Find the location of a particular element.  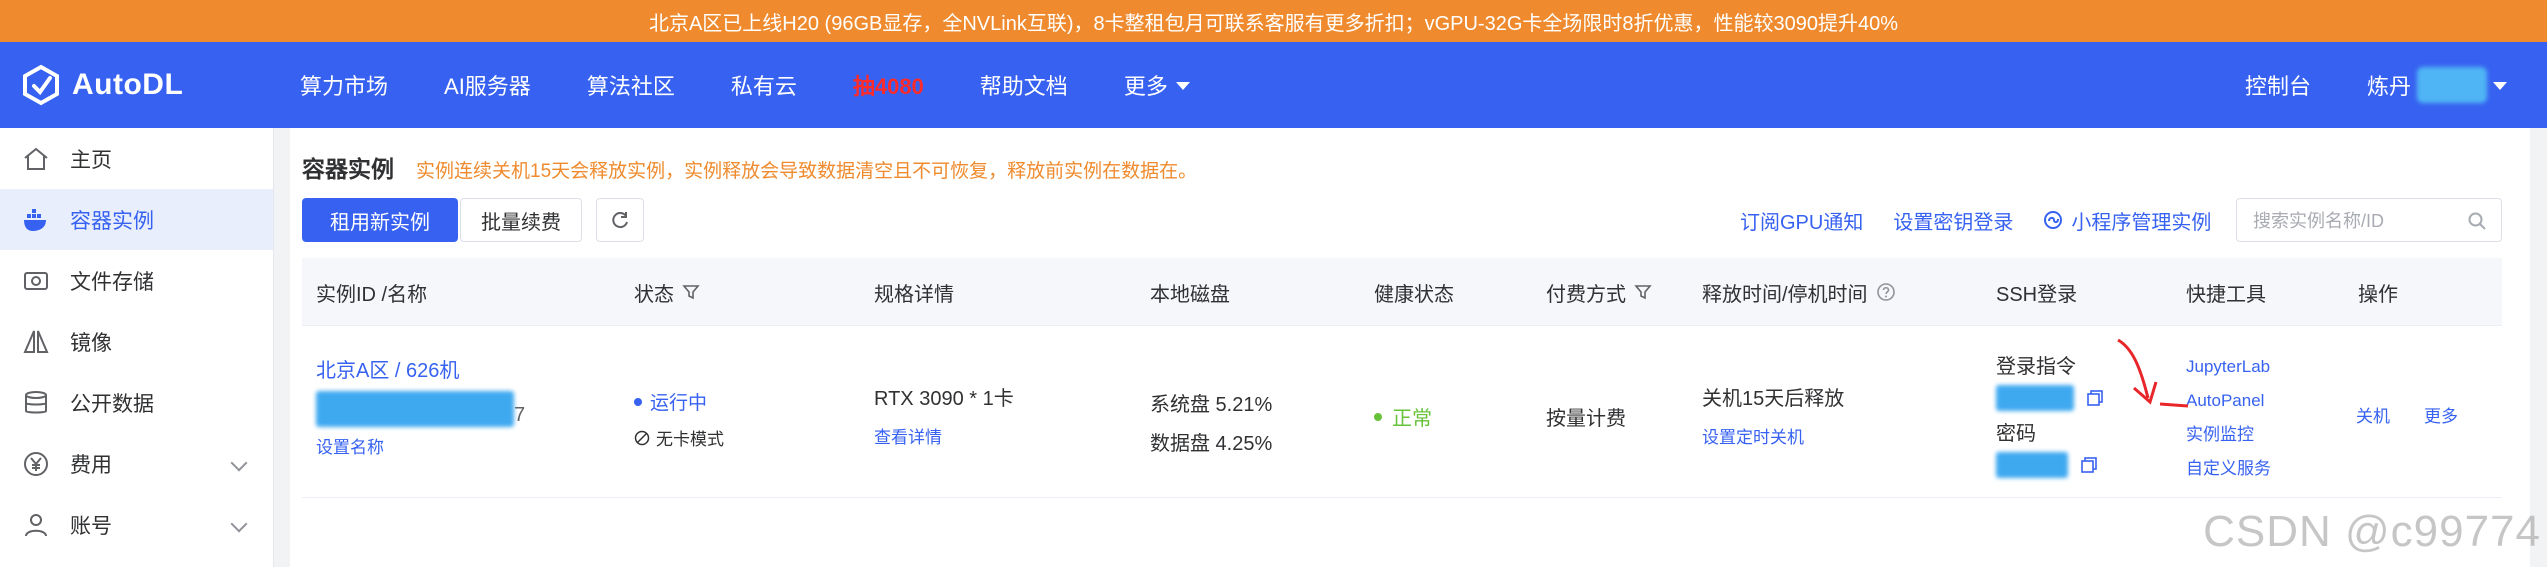

instance-cell: 北京A区 / 626机 7 设置名称 is located at coordinates (420, 406).